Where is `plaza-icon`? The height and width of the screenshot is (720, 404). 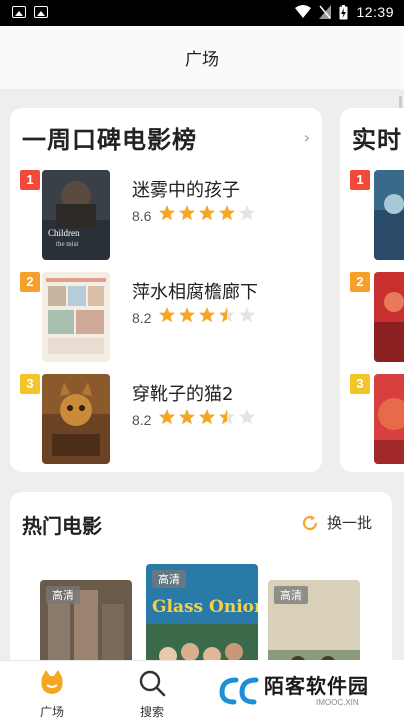 plaza-icon is located at coordinates (52, 682).